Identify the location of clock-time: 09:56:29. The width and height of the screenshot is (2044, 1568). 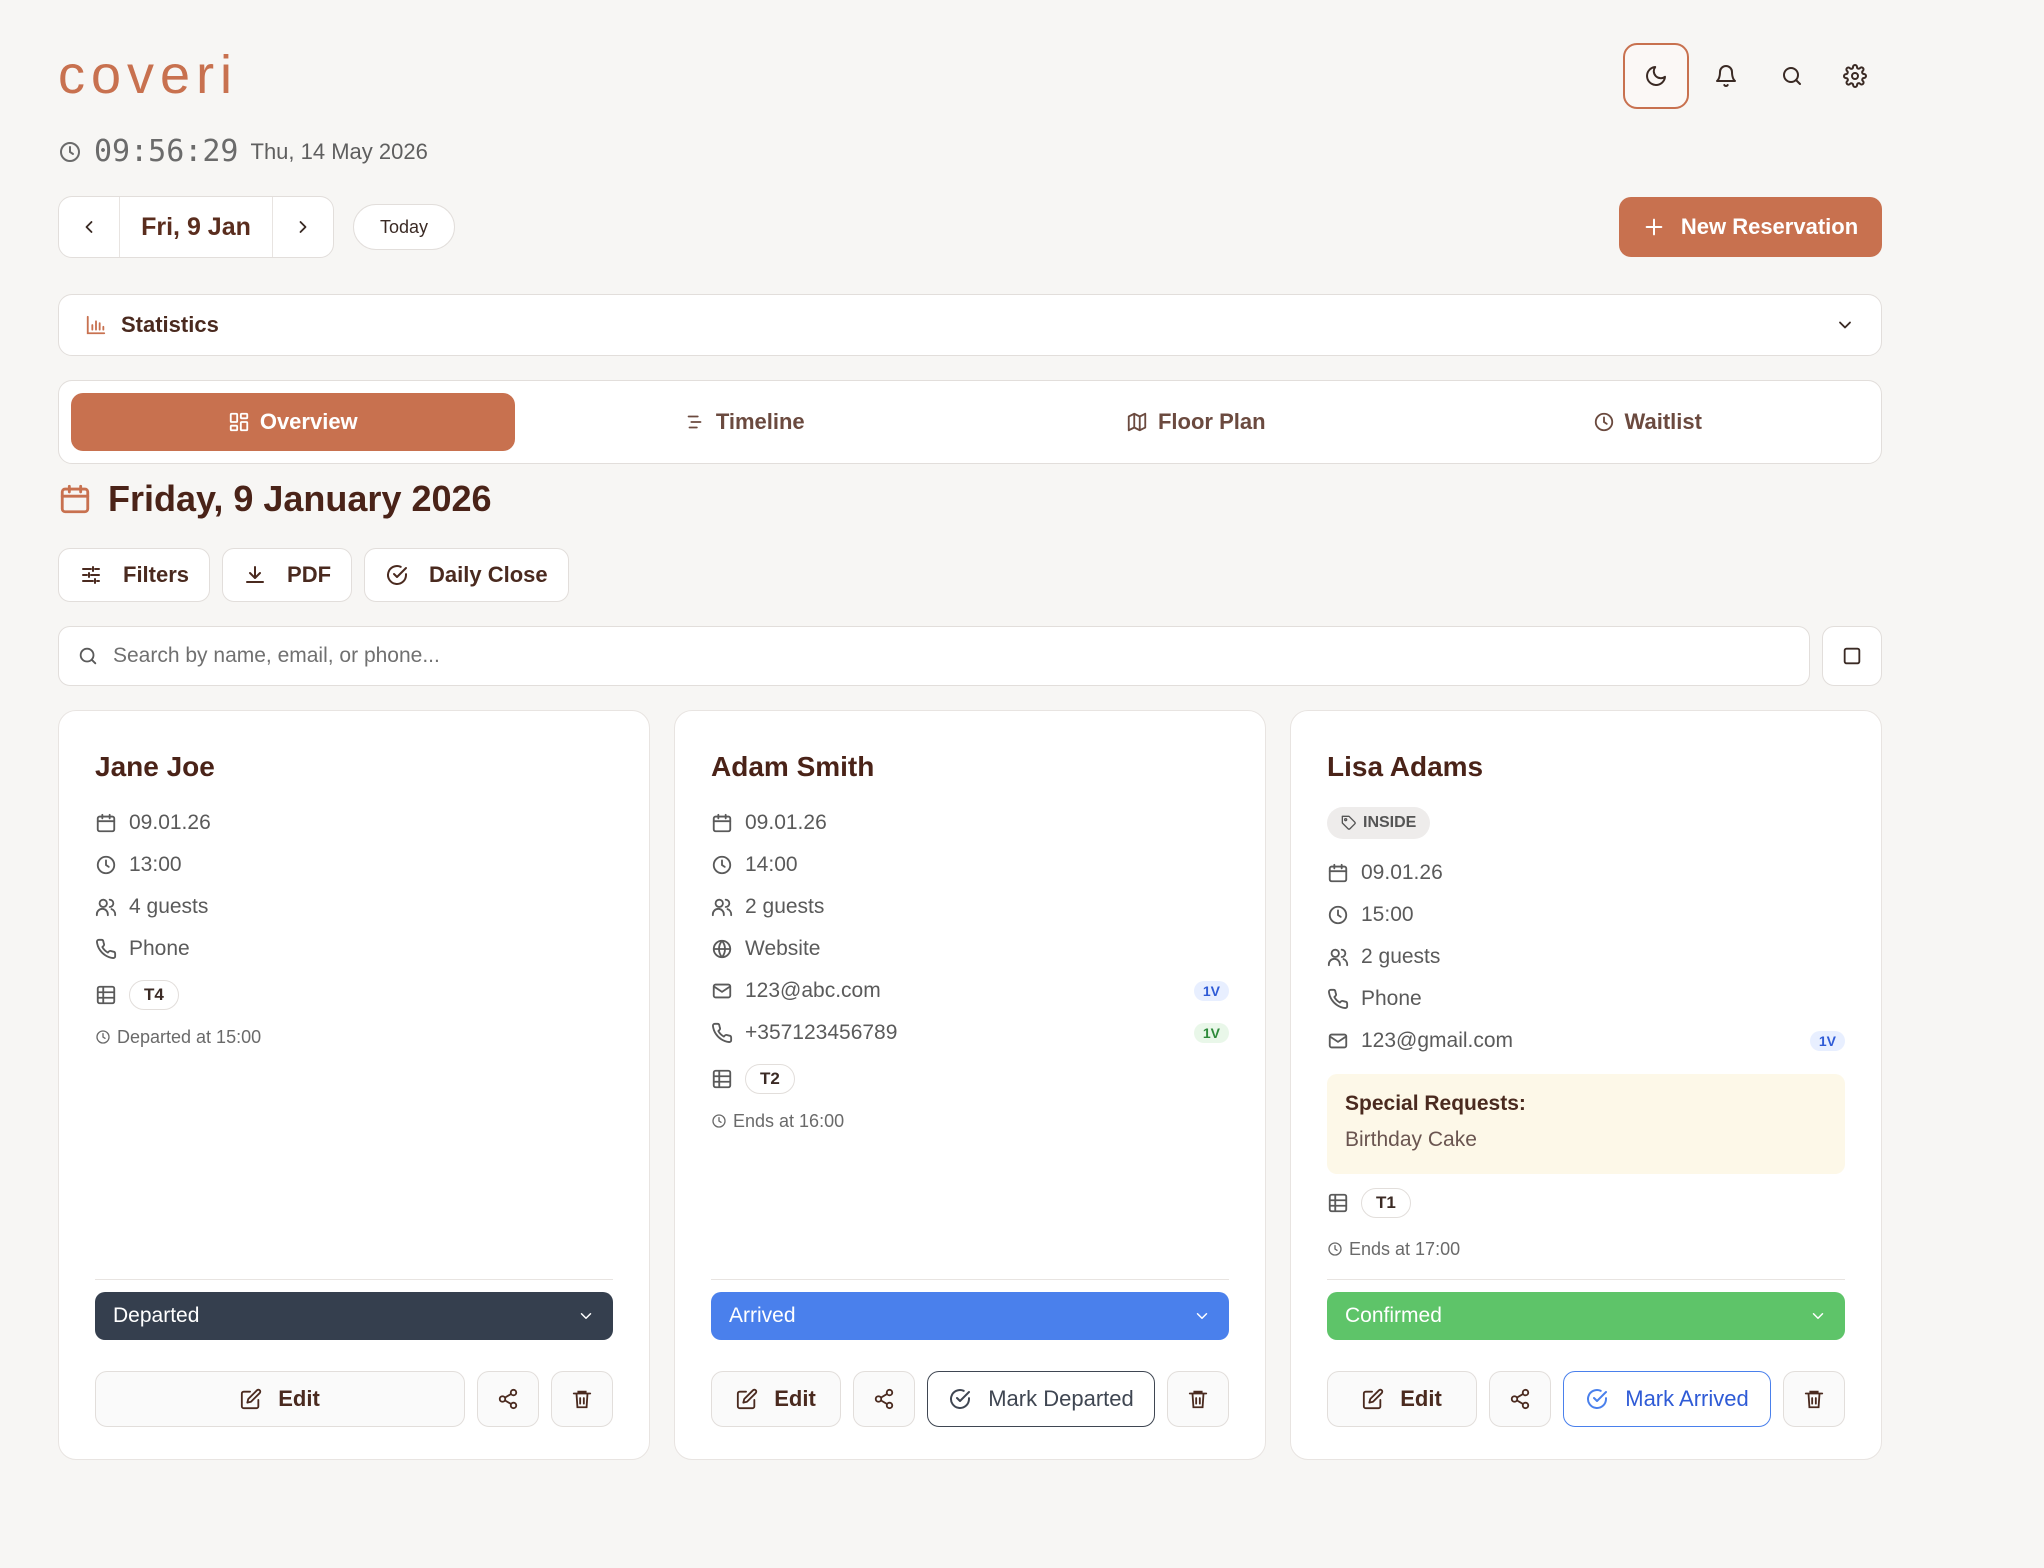
(166, 151).